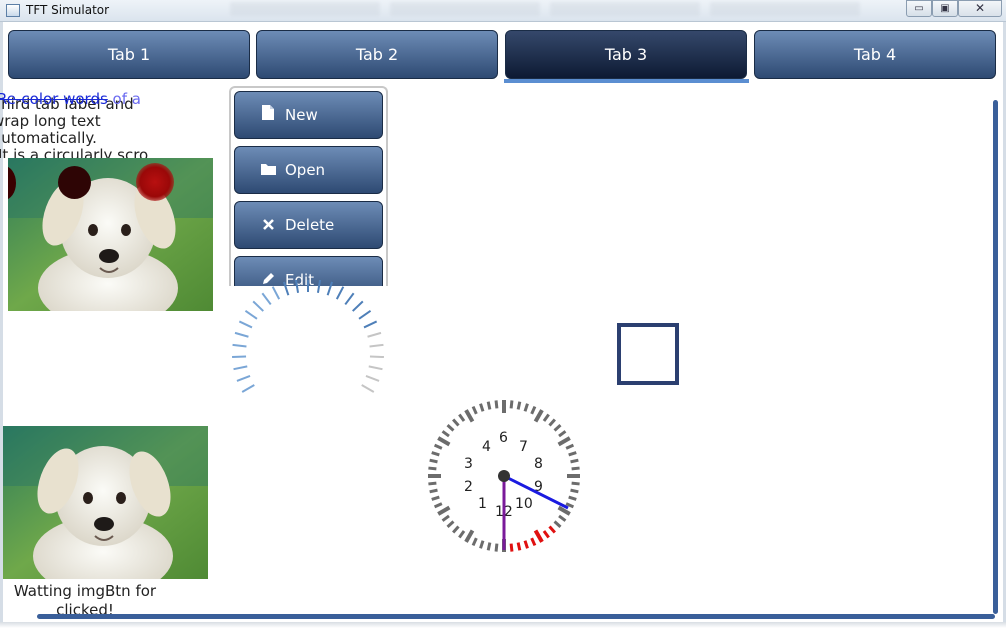 The image size is (1006, 628). Describe the element at coordinates (626, 81) in the screenshot. I see `active-tab-indicator` at that location.